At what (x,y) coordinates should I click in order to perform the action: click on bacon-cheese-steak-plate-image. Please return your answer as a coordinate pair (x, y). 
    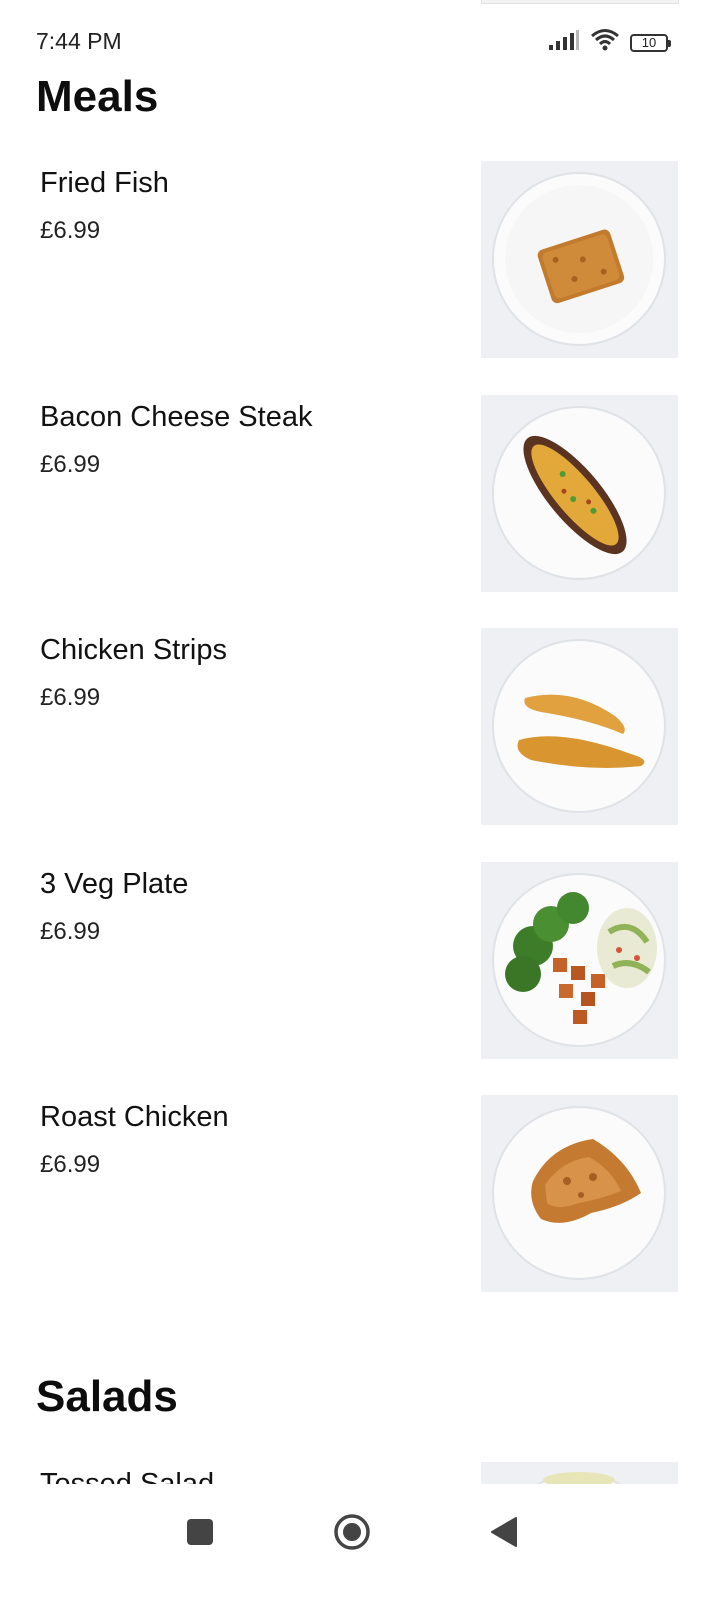
    Looking at the image, I should click on (579, 493).